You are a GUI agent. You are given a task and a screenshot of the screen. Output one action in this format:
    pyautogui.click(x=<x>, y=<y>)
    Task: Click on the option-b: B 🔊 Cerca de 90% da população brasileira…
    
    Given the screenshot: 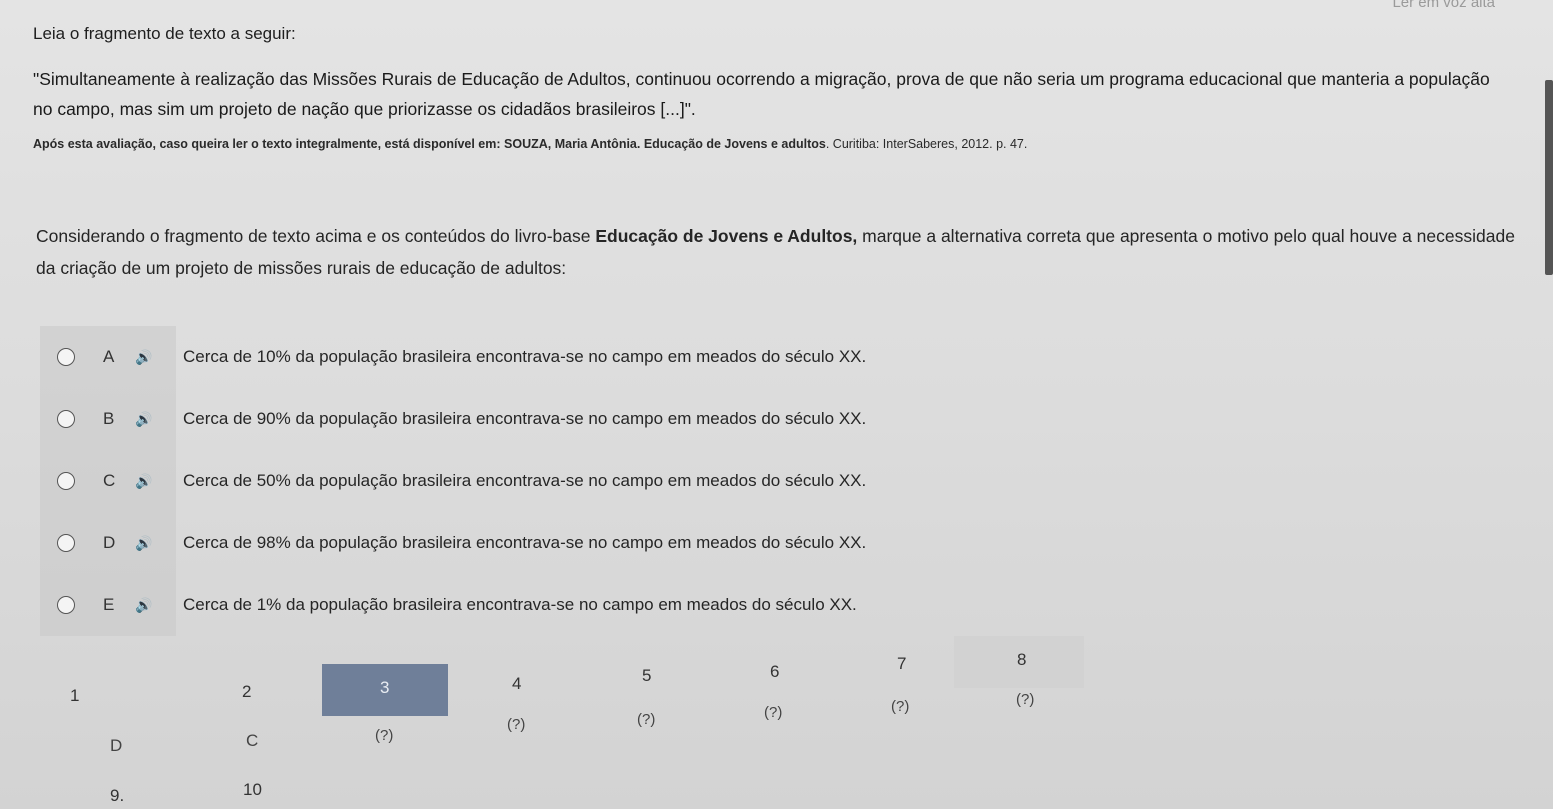 What is the action you would take?
    pyautogui.click(x=580, y=419)
    